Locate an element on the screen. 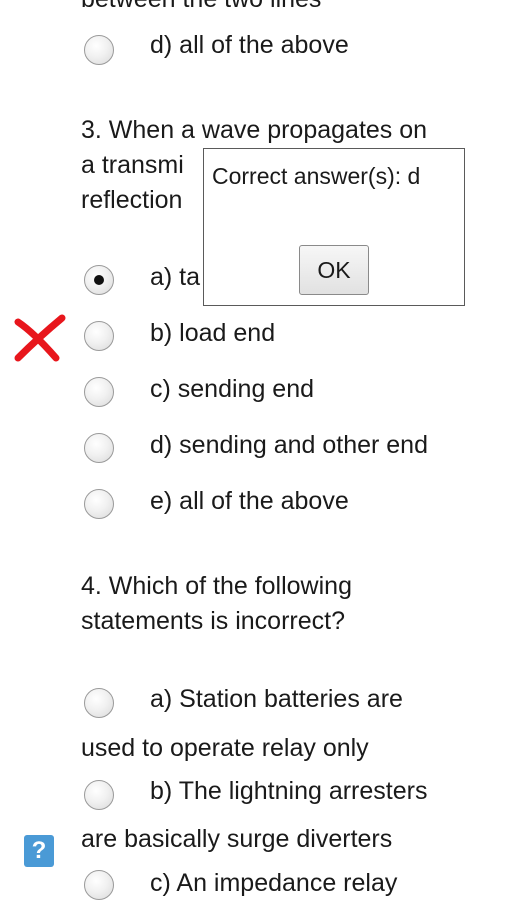 Image resolution: width=506 pixels, height=900 pixels. q2-option-d-label: d) all of the above is located at coordinates (249, 45).